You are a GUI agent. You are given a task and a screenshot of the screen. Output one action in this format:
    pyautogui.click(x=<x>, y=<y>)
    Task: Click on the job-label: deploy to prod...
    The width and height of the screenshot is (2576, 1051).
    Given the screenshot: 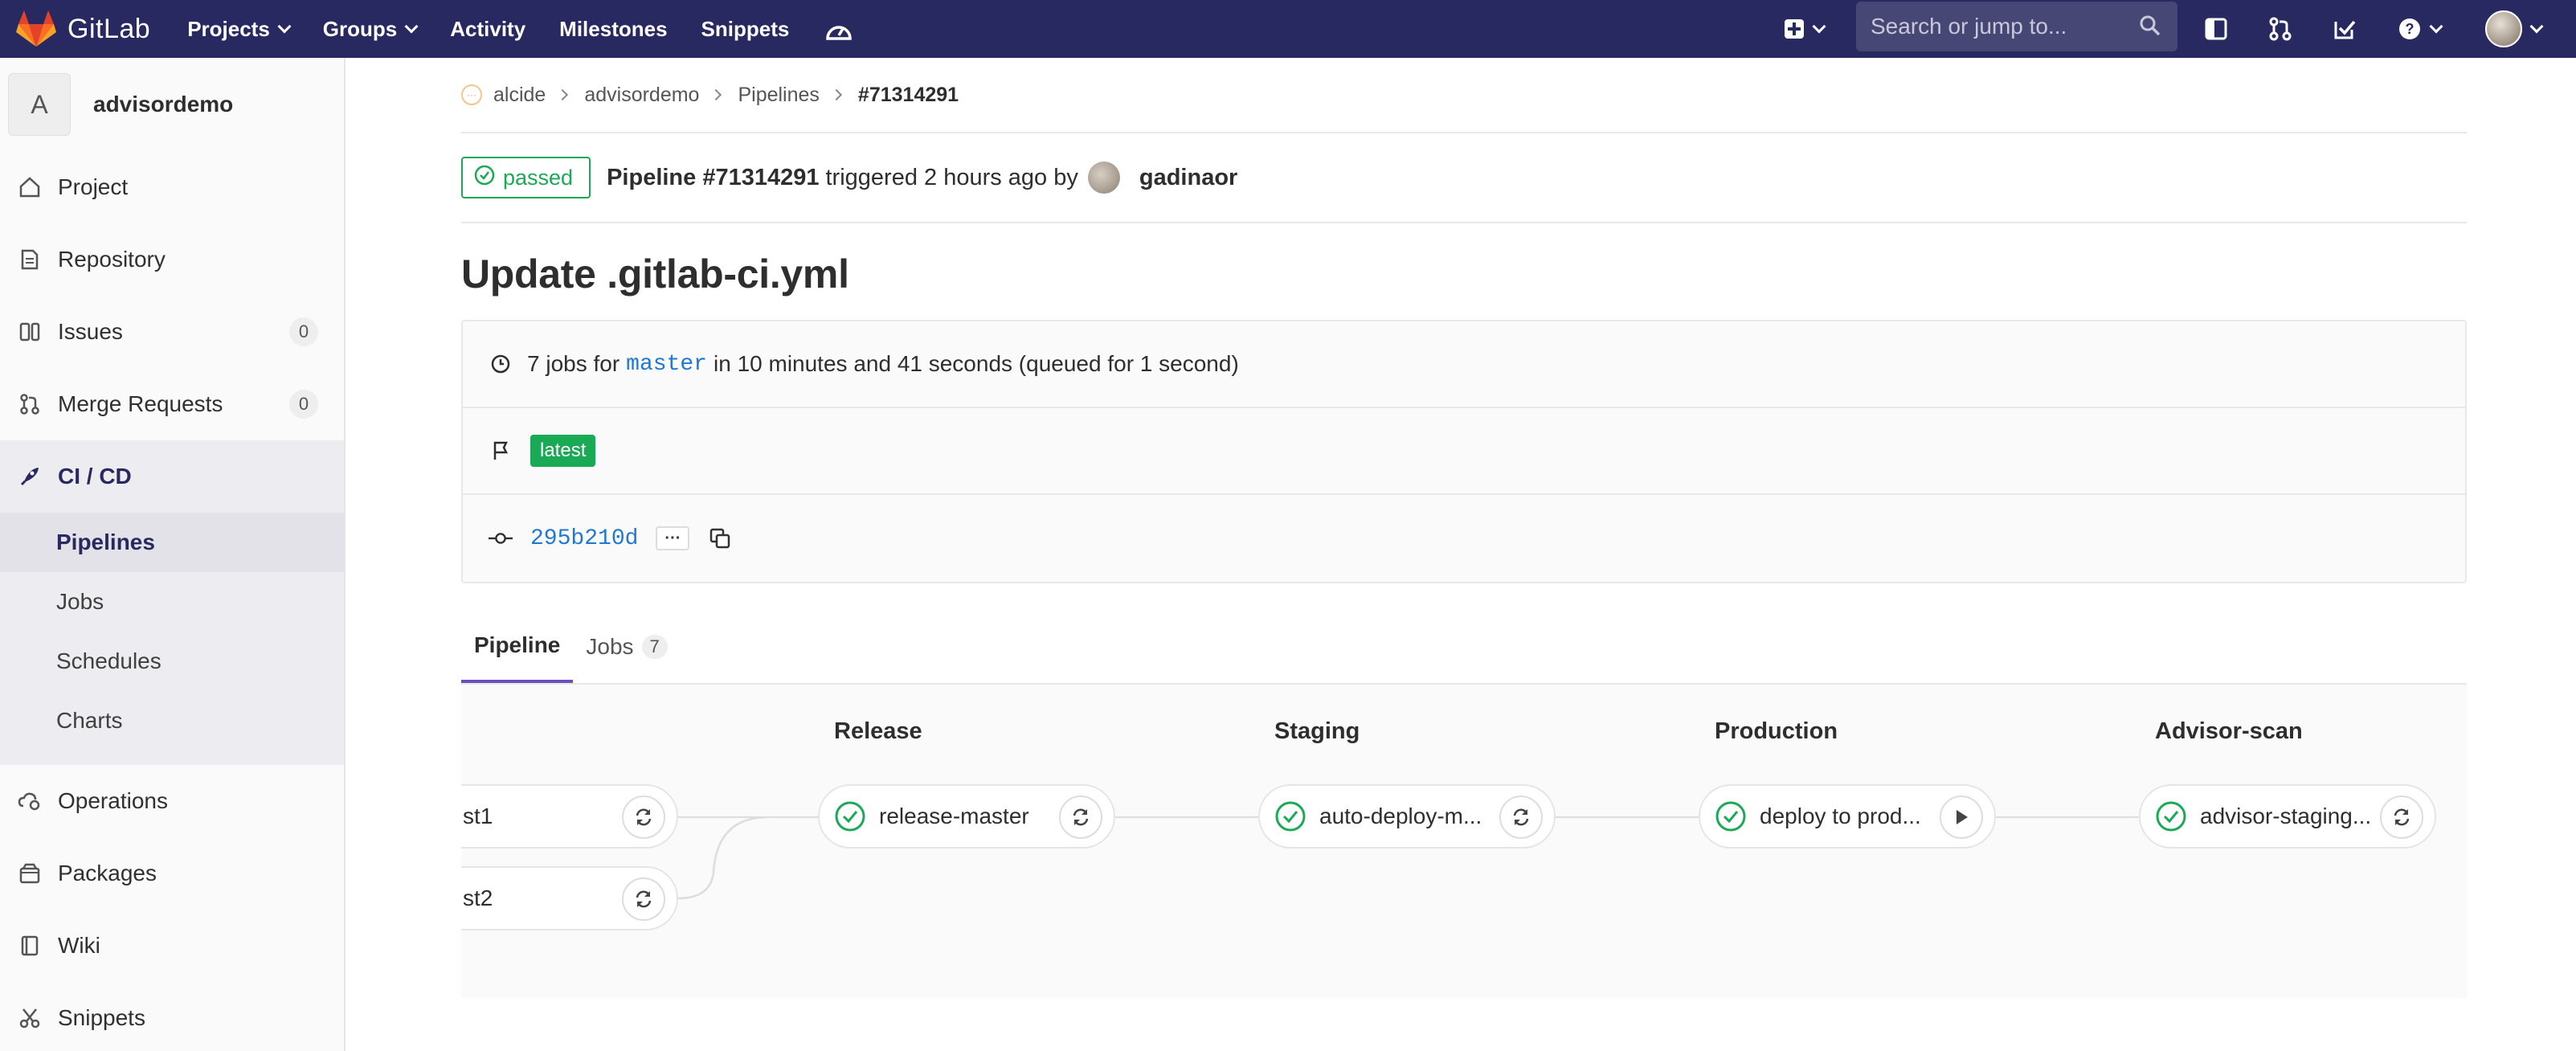 What is the action you would take?
    pyautogui.click(x=1841, y=816)
    